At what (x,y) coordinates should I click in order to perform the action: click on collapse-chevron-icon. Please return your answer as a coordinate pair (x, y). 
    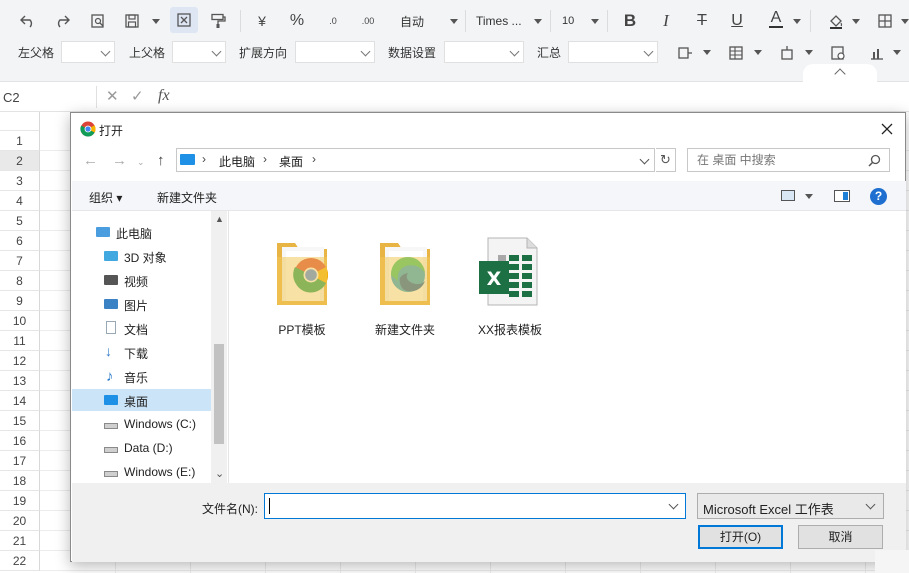
    Looking at the image, I should click on (840, 74).